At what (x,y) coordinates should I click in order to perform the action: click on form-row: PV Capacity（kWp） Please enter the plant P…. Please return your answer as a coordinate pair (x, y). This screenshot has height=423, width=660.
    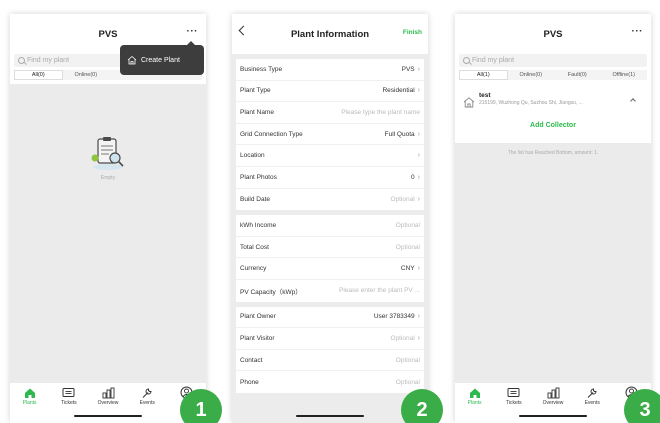
    Looking at the image, I should click on (330, 291).